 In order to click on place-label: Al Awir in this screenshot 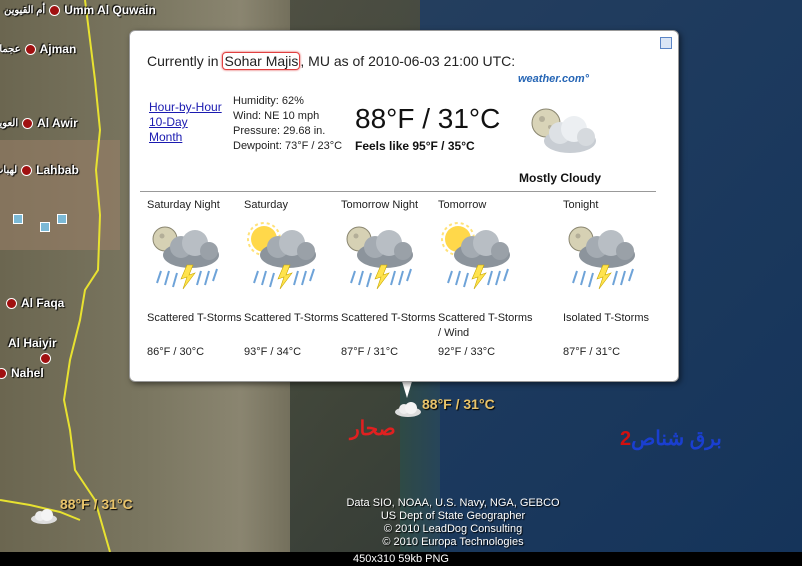, I will do `click(57, 123)`.